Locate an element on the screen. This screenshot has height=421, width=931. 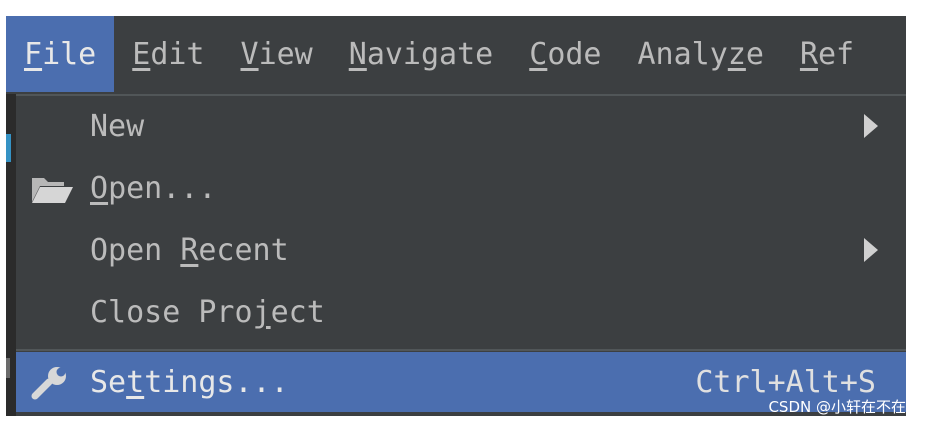
editor-gutter-strip is located at coordinates (11, 255).